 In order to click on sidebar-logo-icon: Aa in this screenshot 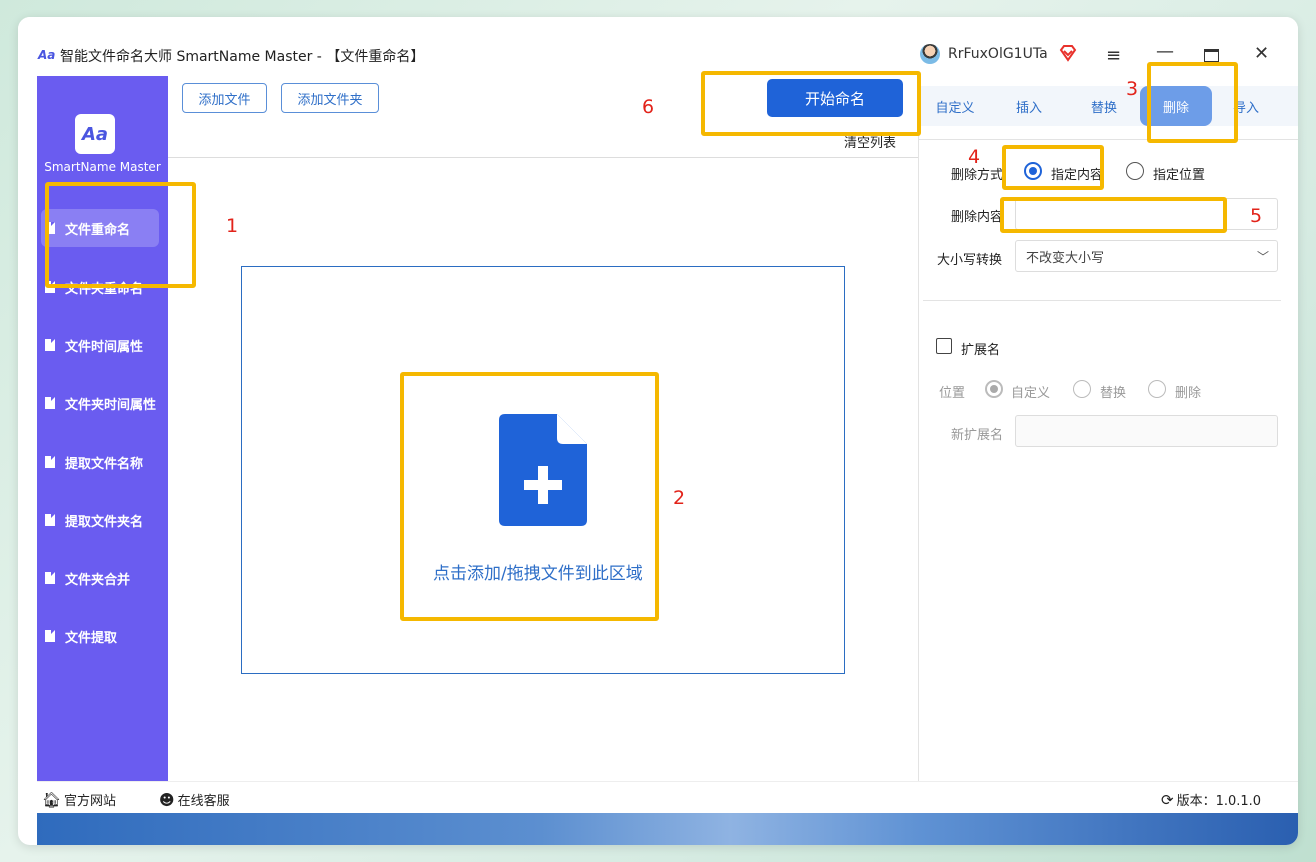, I will do `click(95, 134)`.